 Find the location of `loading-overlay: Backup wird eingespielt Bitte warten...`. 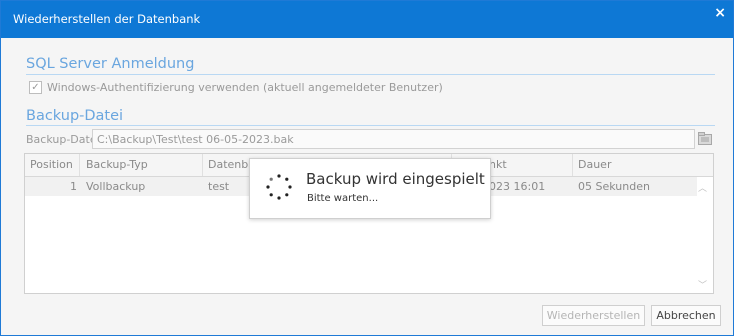

loading-overlay: Backup wird eingespielt Bitte warten... is located at coordinates (370, 188).